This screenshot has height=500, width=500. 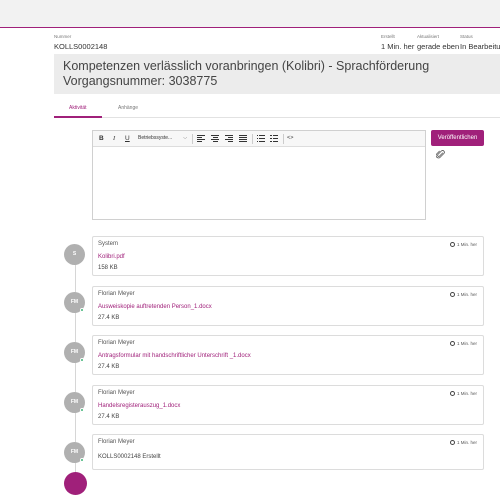 I want to click on bold-button: B, so click(x=101, y=138).